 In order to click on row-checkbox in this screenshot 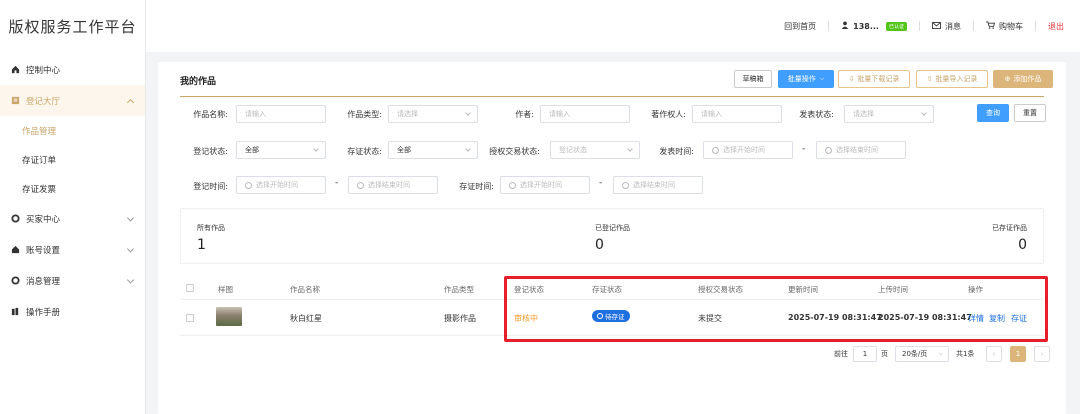, I will do `click(190, 318)`.